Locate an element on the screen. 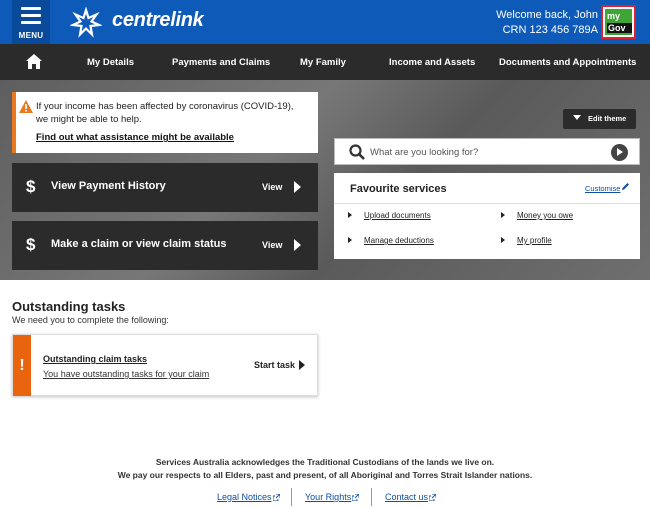 The image size is (650, 507). welcome-block: Welcome back, John CRN 123 456 789A is located at coordinates (547, 23).